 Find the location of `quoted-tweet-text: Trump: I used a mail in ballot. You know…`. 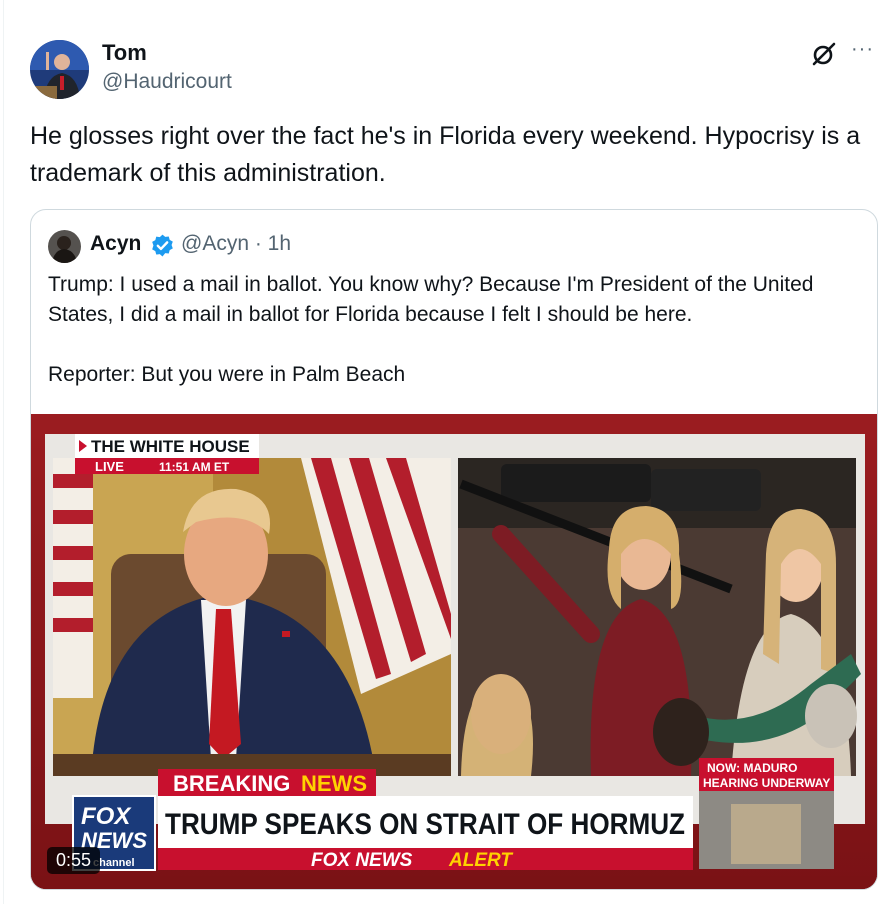

quoted-tweet-text: Trump: I used a mail in ballot. You know… is located at coordinates (431, 329).